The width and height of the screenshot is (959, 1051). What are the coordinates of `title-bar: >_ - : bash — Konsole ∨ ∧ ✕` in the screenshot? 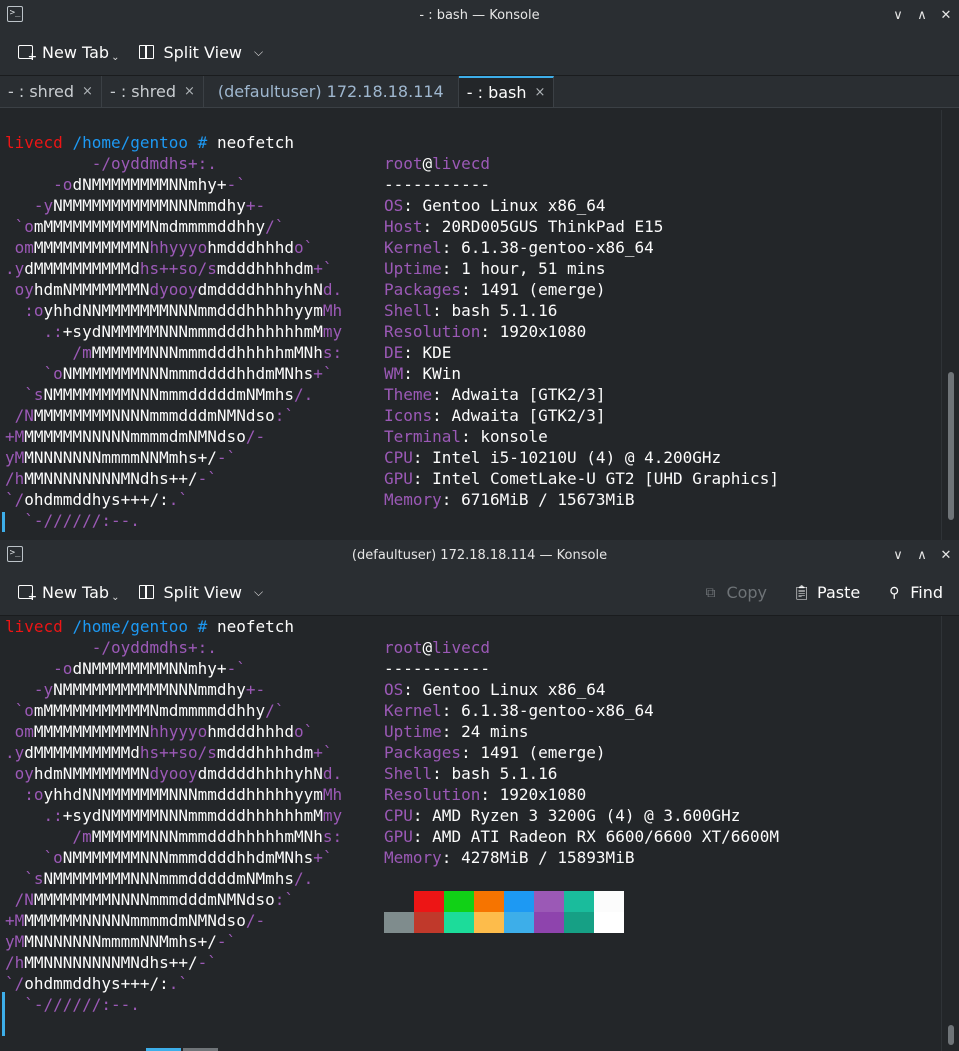 It's located at (479, 15).